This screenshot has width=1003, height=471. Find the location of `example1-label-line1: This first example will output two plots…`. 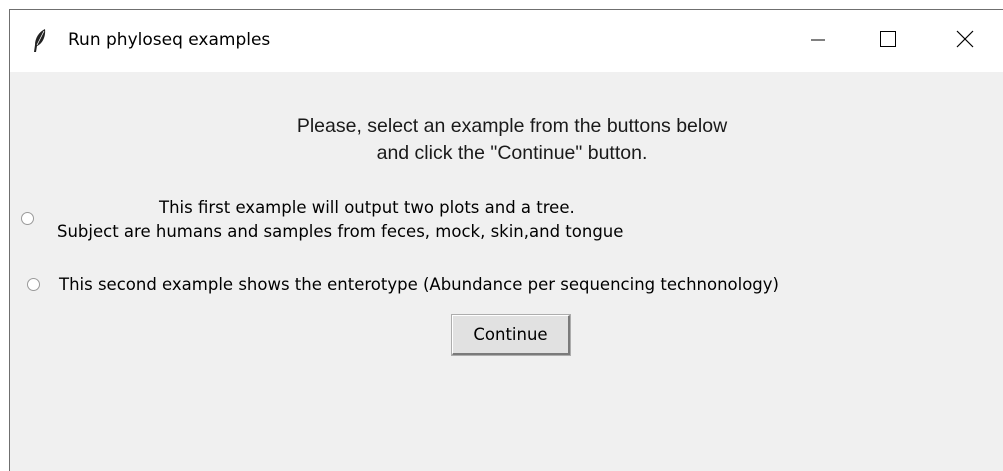

example1-label-line1: This first example will output two plots… is located at coordinates (367, 208).